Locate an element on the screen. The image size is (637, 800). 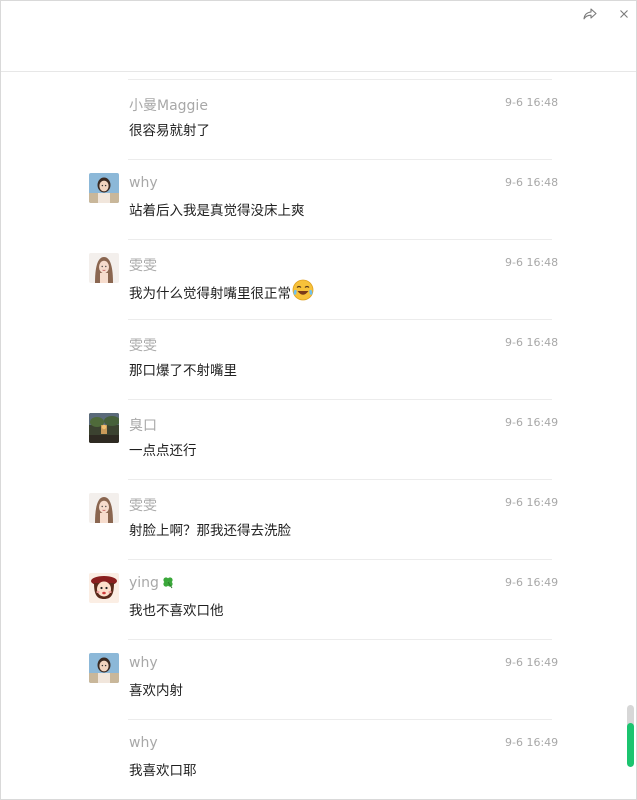
message-item: 雯雯 9-6 16:48 我为什么觉得射嘴里很正常 is located at coordinates (318, 279).